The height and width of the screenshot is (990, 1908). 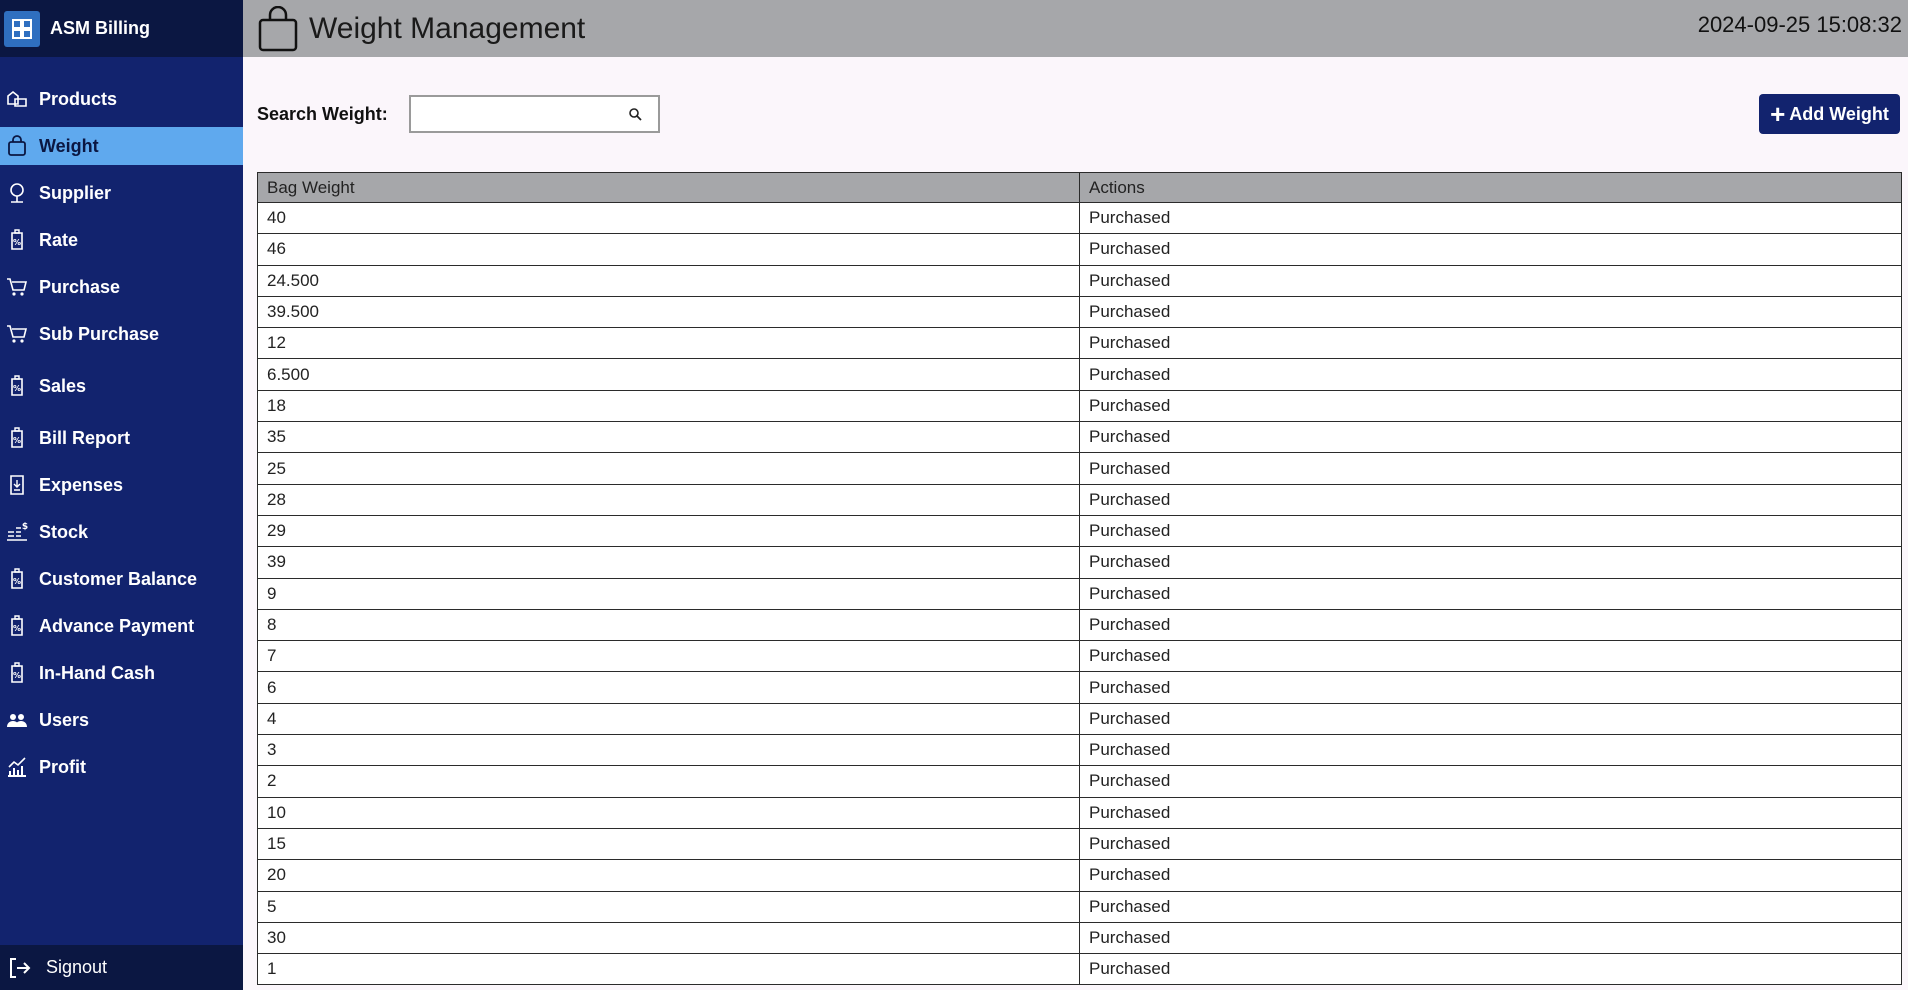 What do you see at coordinates (100, 28) in the screenshot?
I see `app-title: ASM Billing` at bounding box center [100, 28].